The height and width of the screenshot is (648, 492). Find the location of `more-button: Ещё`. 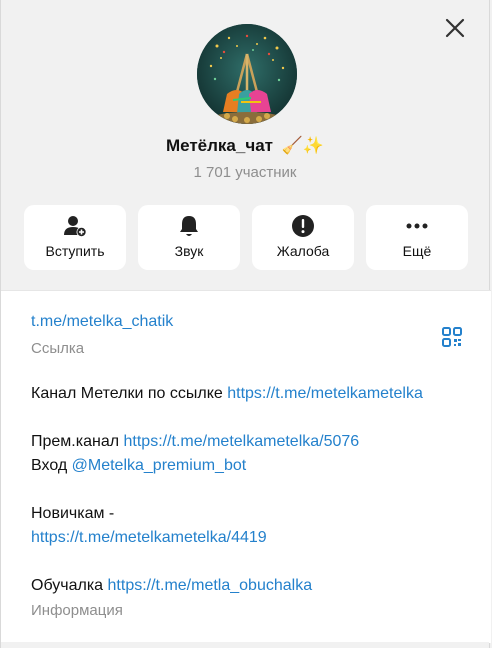

more-button: Ещё is located at coordinates (417, 237).